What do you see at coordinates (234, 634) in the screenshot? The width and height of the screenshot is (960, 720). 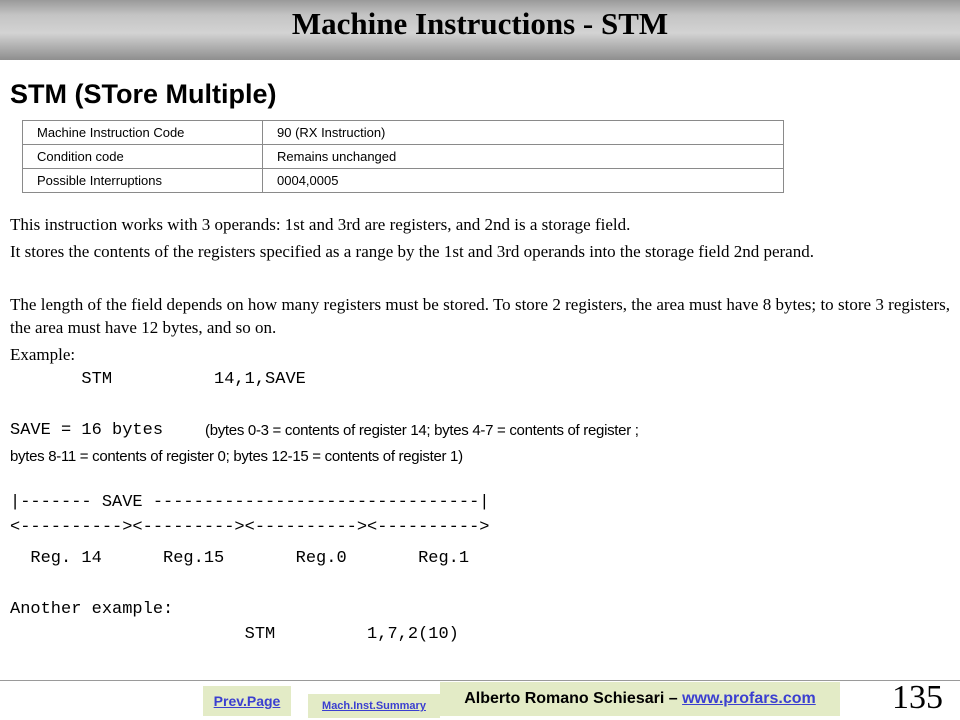 I see `another-example-code: STM 1,7,2(10)` at bounding box center [234, 634].